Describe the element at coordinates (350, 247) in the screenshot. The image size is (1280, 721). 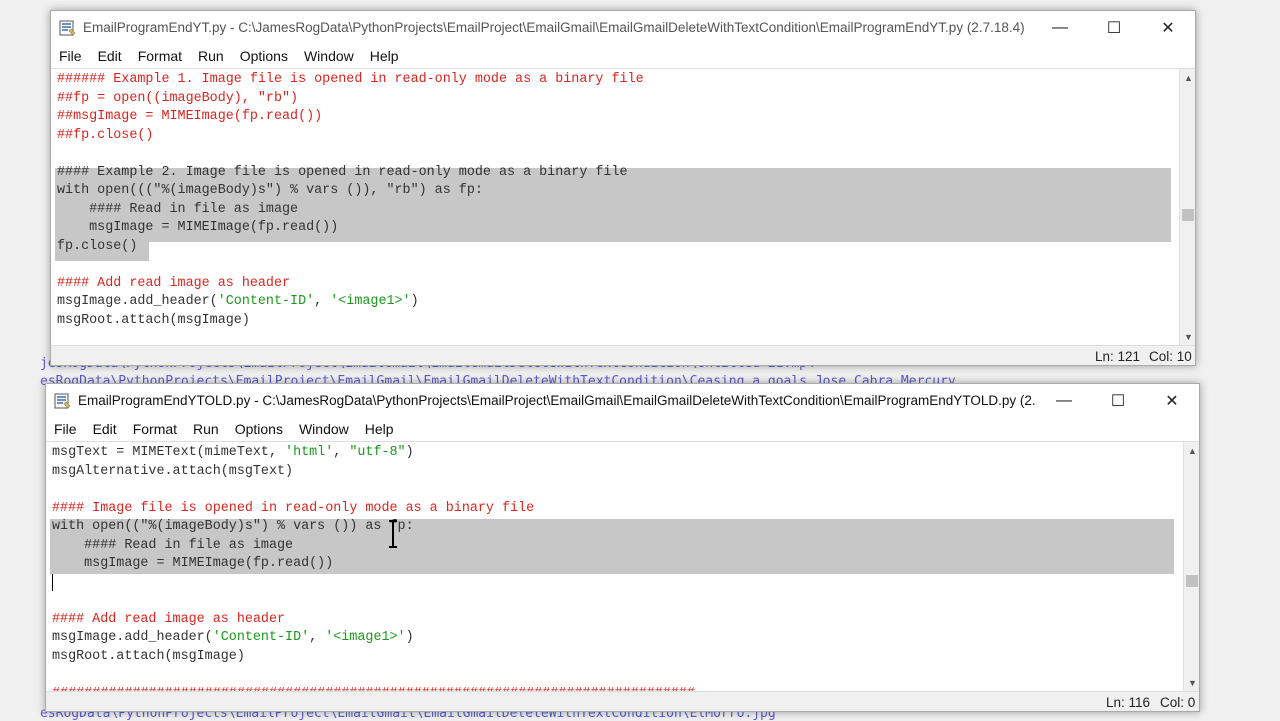
I see `code-line: fp.close()` at that location.